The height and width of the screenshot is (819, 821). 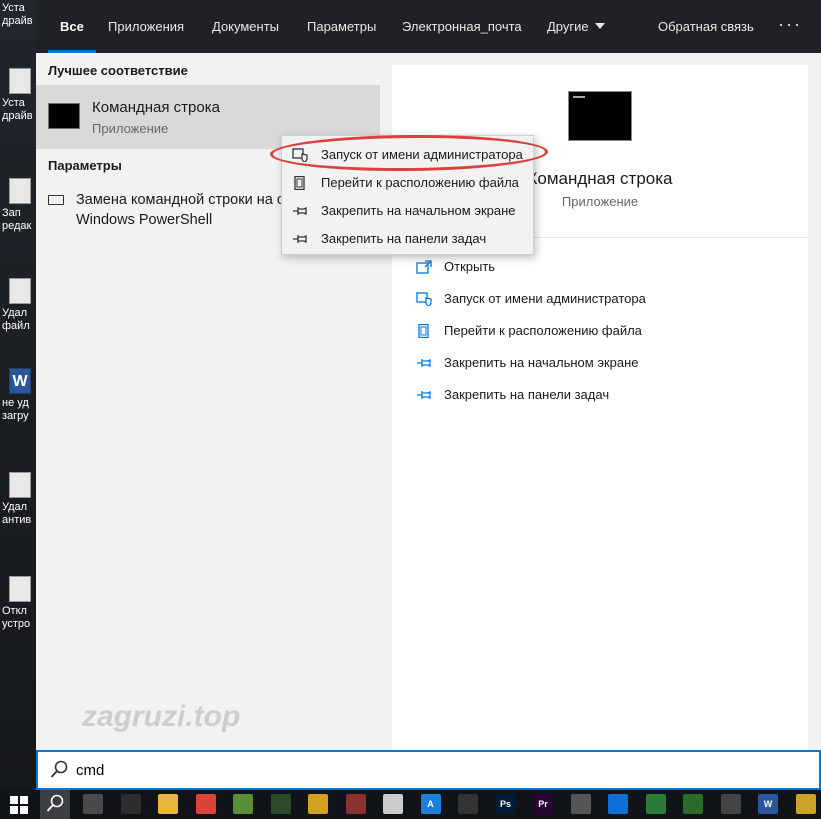 I want to click on app-icon, so click(x=318, y=804).